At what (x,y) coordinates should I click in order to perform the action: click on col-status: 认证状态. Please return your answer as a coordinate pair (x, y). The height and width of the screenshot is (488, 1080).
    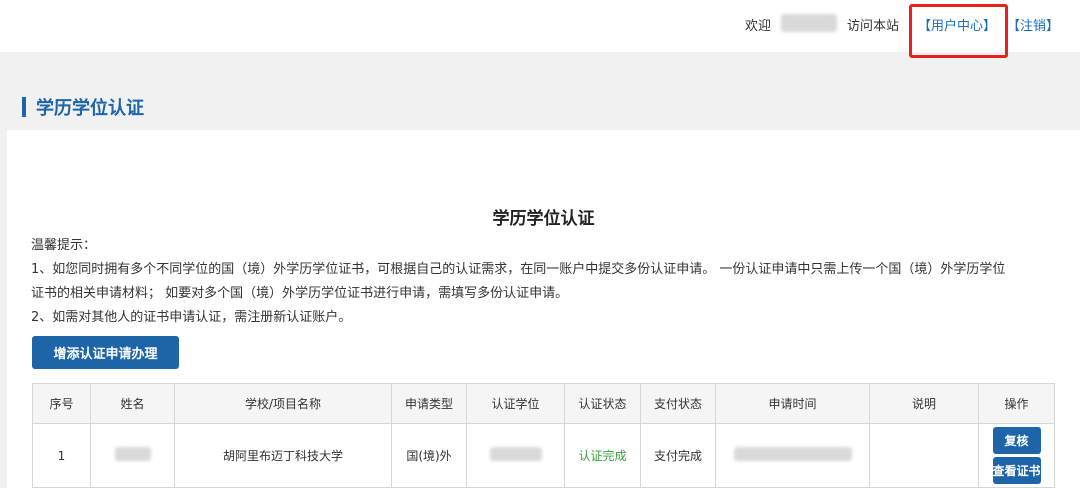
    Looking at the image, I should click on (602, 403).